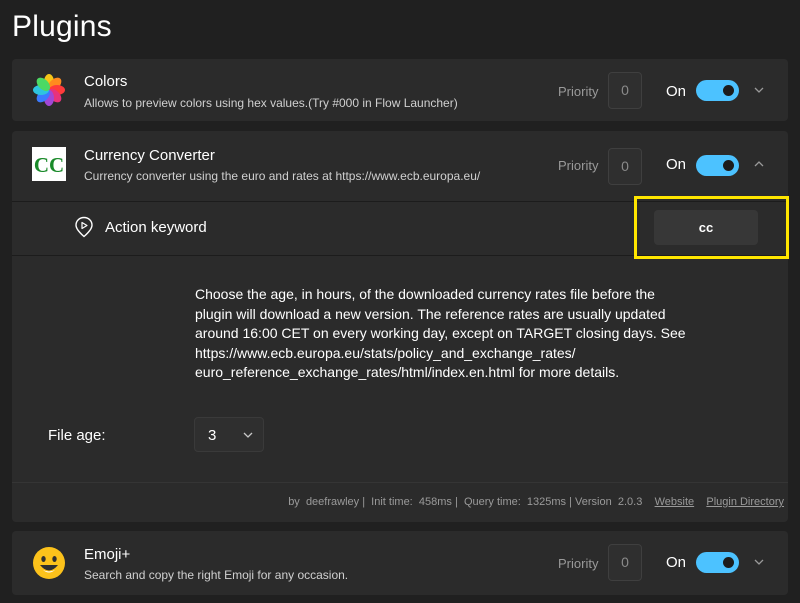 Image resolution: width=800 pixels, height=603 pixels. I want to click on svg-text: CC, so click(49, 165).